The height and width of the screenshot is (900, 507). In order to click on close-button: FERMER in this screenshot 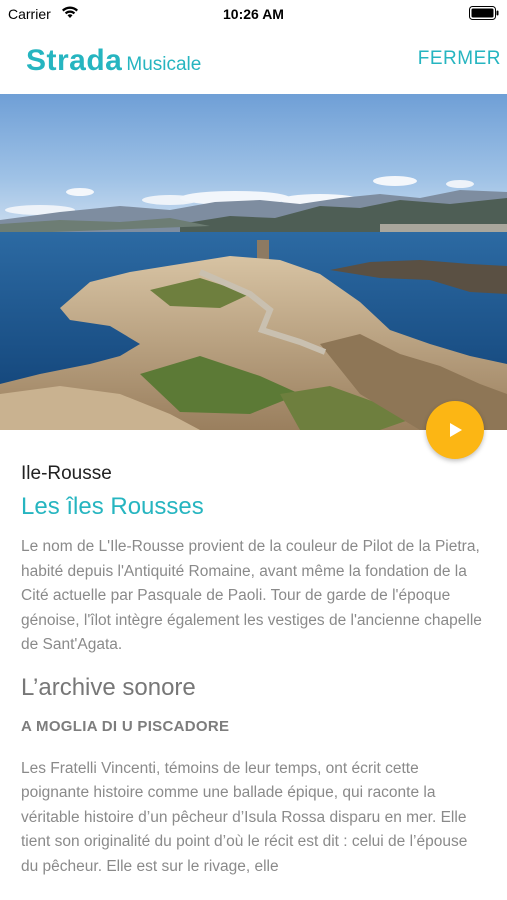, I will do `click(459, 59)`.